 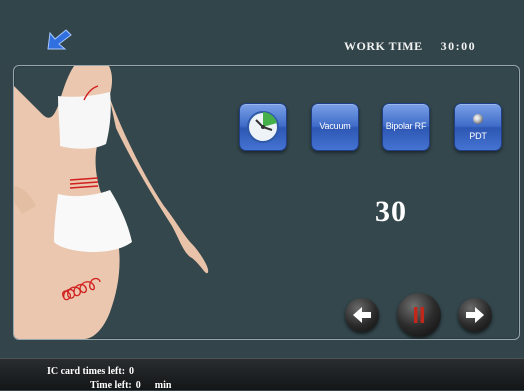 I want to click on back-arrow-icon, so click(x=58, y=40).